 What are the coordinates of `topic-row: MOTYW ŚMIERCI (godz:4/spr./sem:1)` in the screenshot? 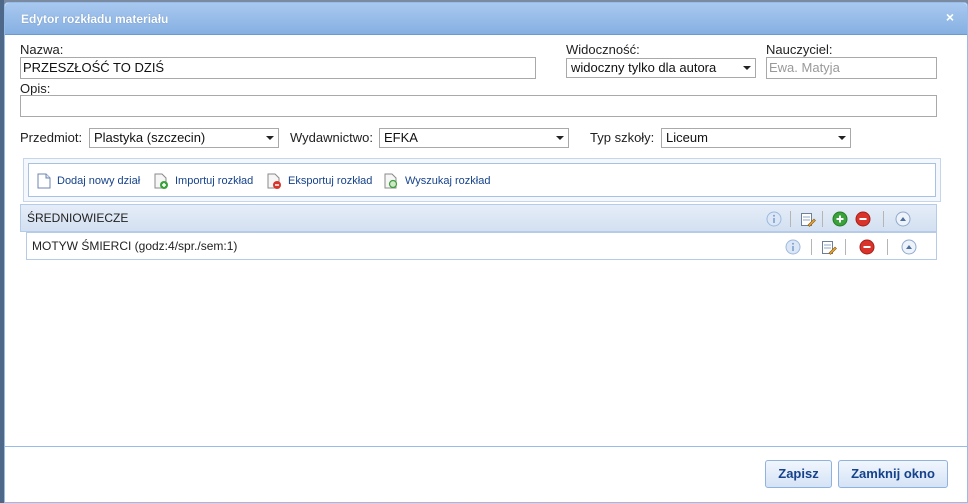 It's located at (481, 246).